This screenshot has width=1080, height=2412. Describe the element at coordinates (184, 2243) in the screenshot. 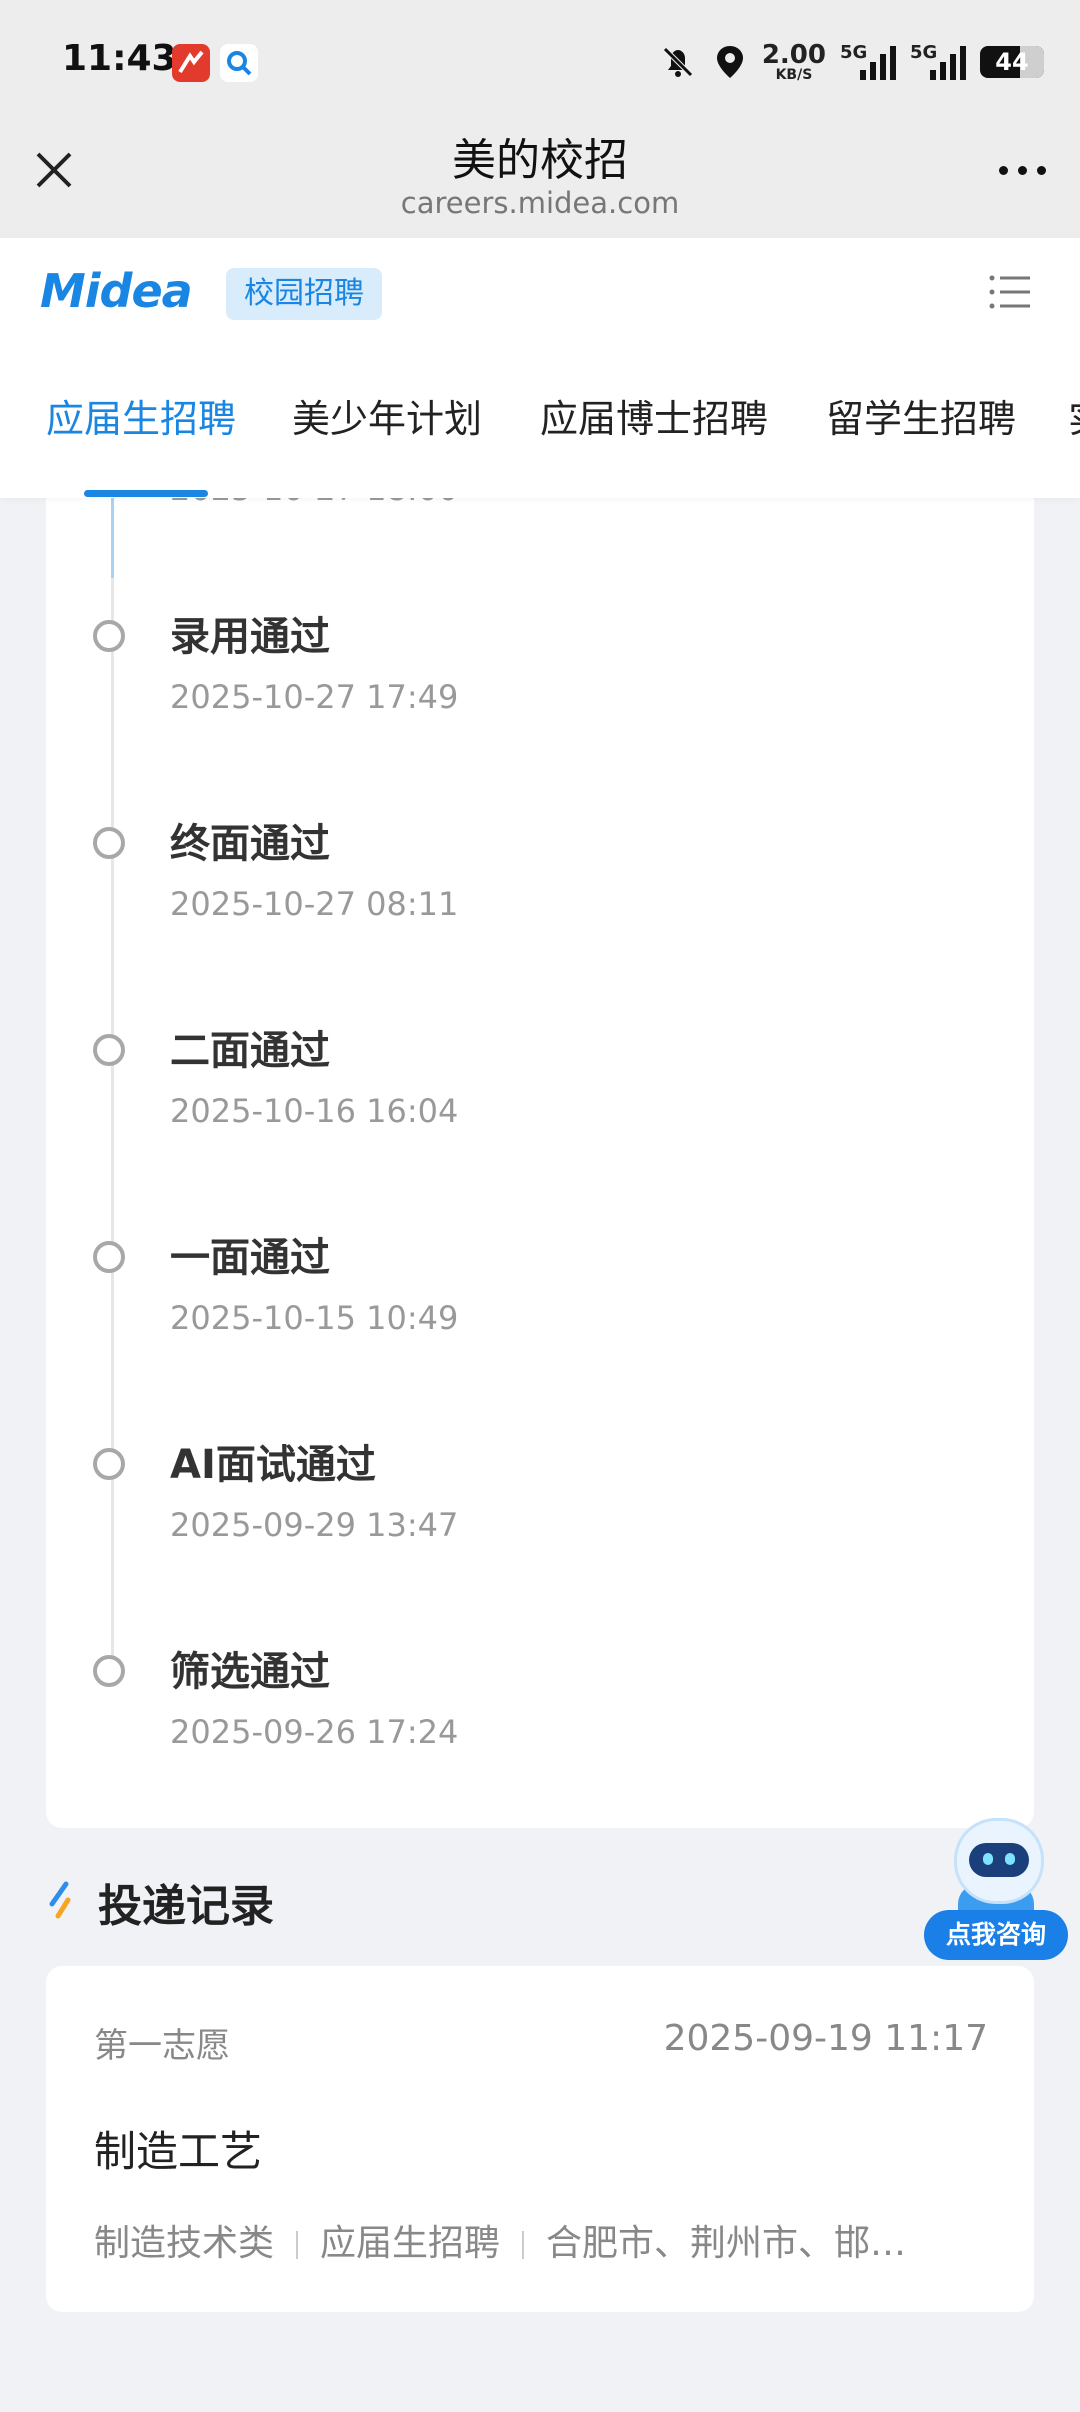

I see `record-category: 制造技术类` at that location.